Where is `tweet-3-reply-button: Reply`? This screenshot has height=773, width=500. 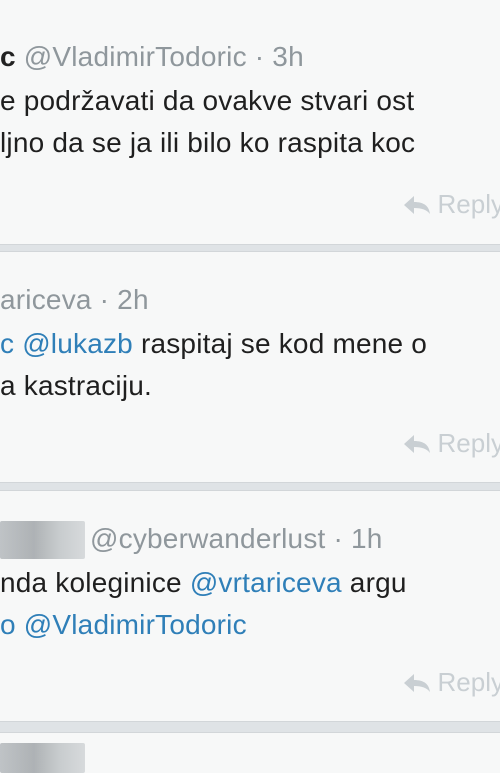 tweet-3-reply-button: Reply is located at coordinates (451, 682).